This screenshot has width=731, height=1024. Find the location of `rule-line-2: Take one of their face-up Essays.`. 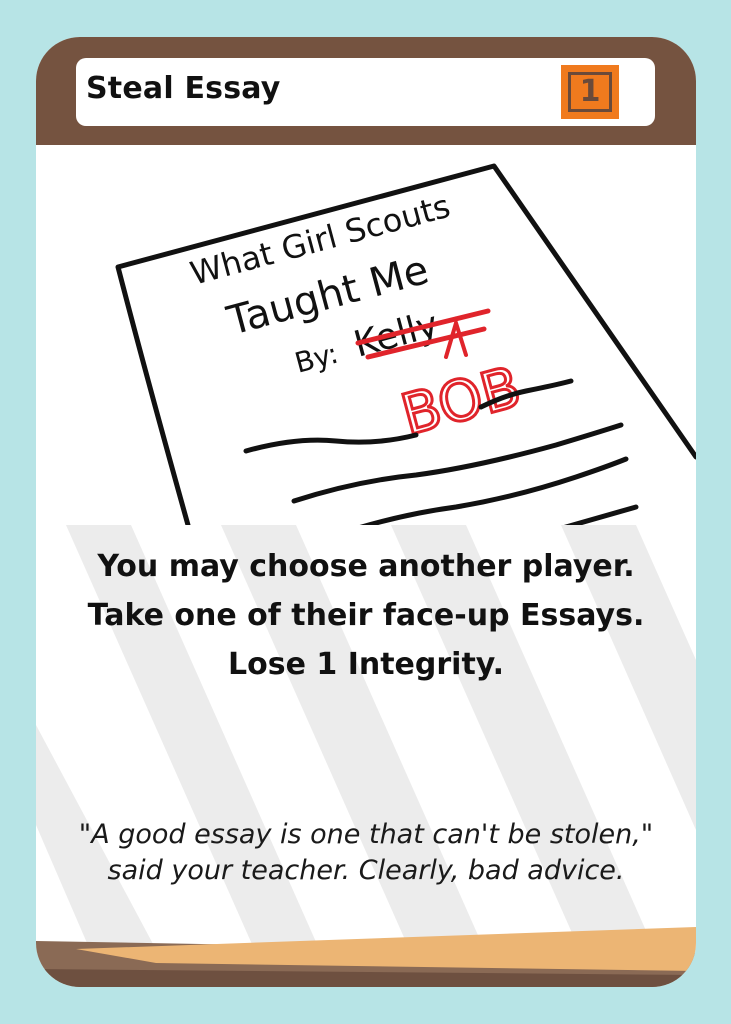

rule-line-2: Take one of their face-up Essays. is located at coordinates (366, 615).